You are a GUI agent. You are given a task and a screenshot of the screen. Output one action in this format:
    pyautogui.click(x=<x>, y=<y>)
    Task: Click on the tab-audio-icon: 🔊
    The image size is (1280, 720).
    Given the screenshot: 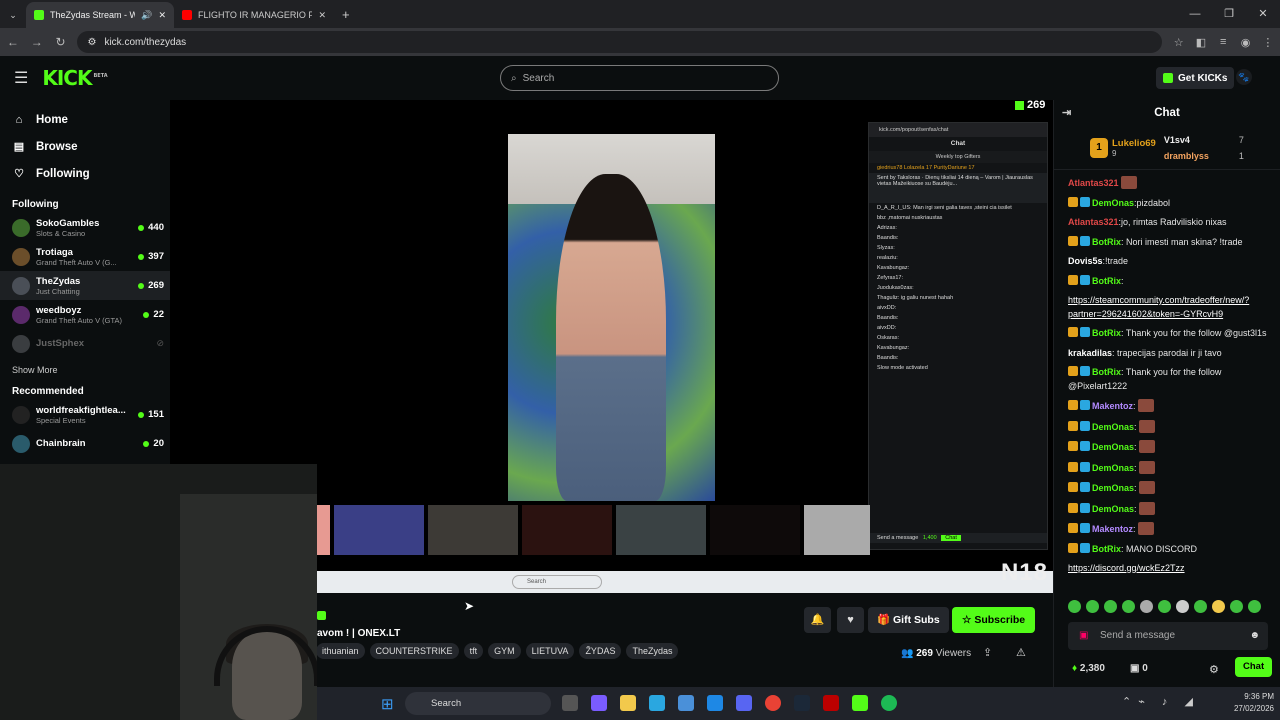 What is the action you would take?
    pyautogui.click(x=146, y=15)
    